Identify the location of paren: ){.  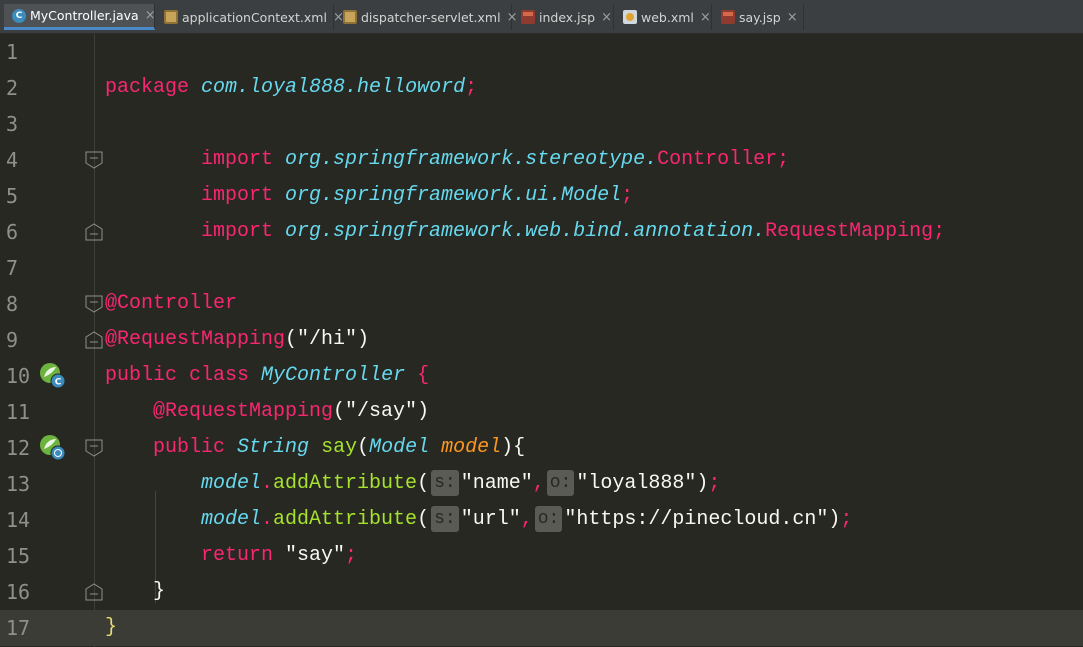
(513, 447).